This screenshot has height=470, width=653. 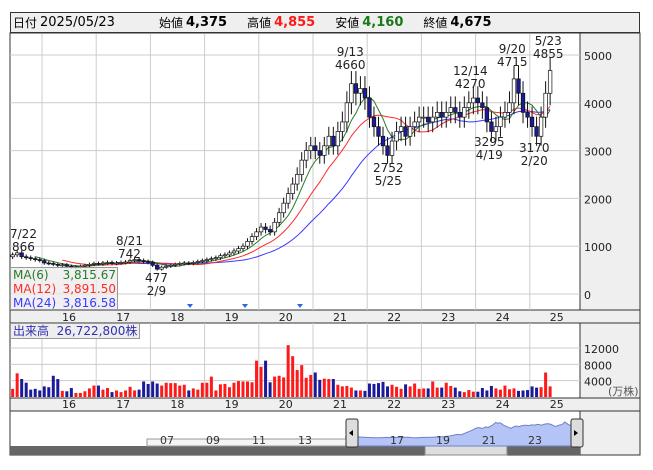 What do you see at coordinates (156, 291) in the screenshot?
I see `annotation-date: 2/9` at bounding box center [156, 291].